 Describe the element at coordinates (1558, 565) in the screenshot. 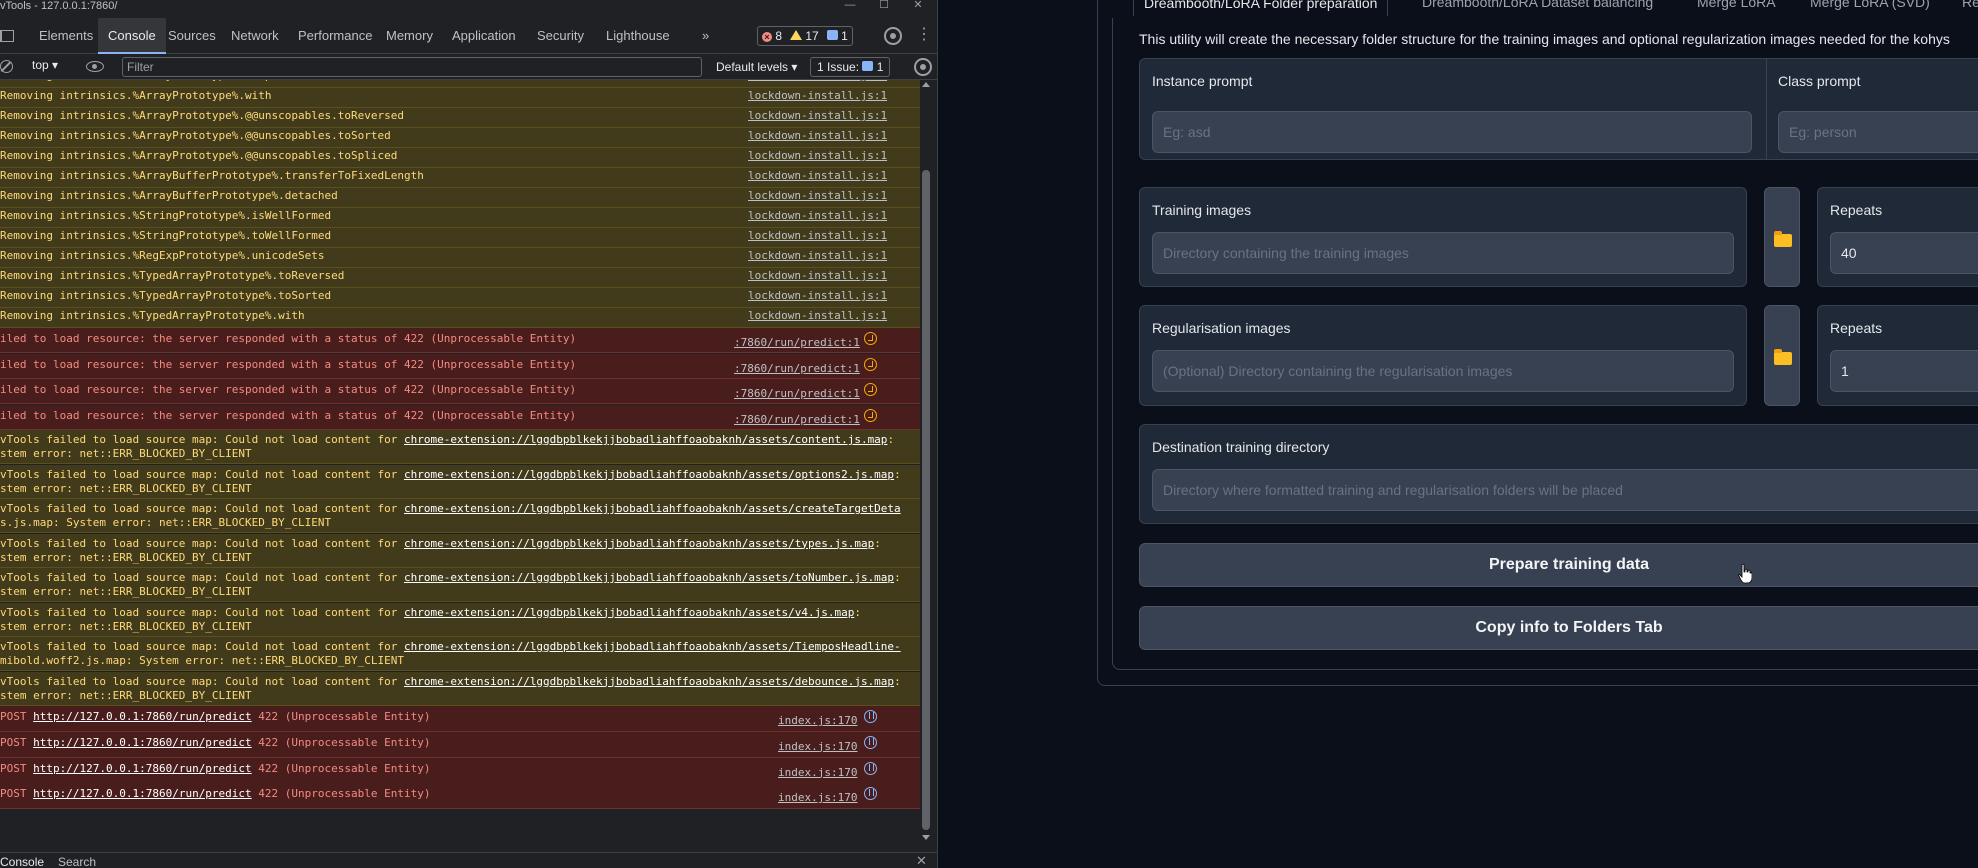

I see `prepare-training-data-button: Prepare training data` at that location.